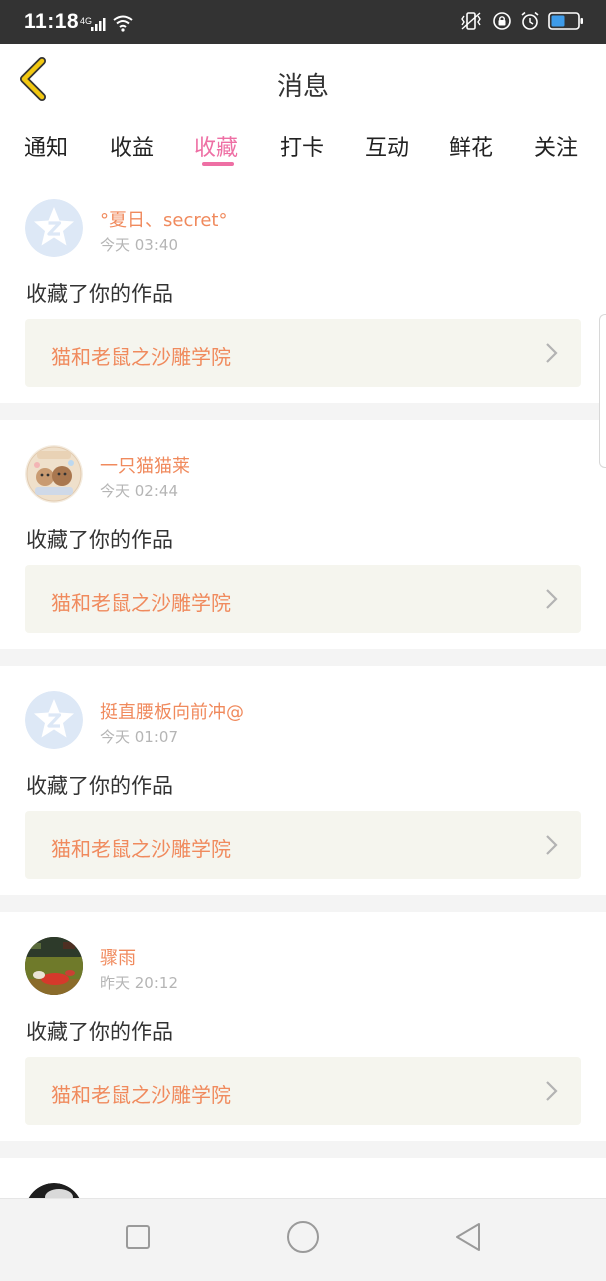 This screenshot has height=1281, width=606. I want to click on active-tab-indicator, so click(218, 164).